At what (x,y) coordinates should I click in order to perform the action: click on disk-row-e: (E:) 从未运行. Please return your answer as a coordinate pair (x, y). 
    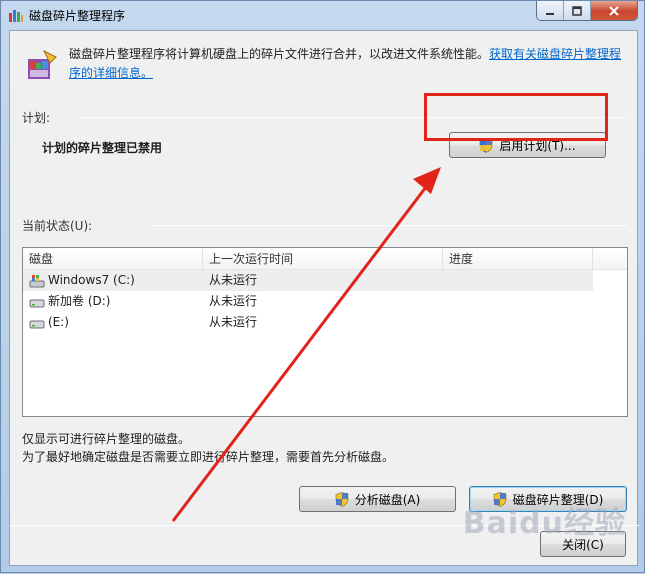
    Looking at the image, I should click on (325, 322).